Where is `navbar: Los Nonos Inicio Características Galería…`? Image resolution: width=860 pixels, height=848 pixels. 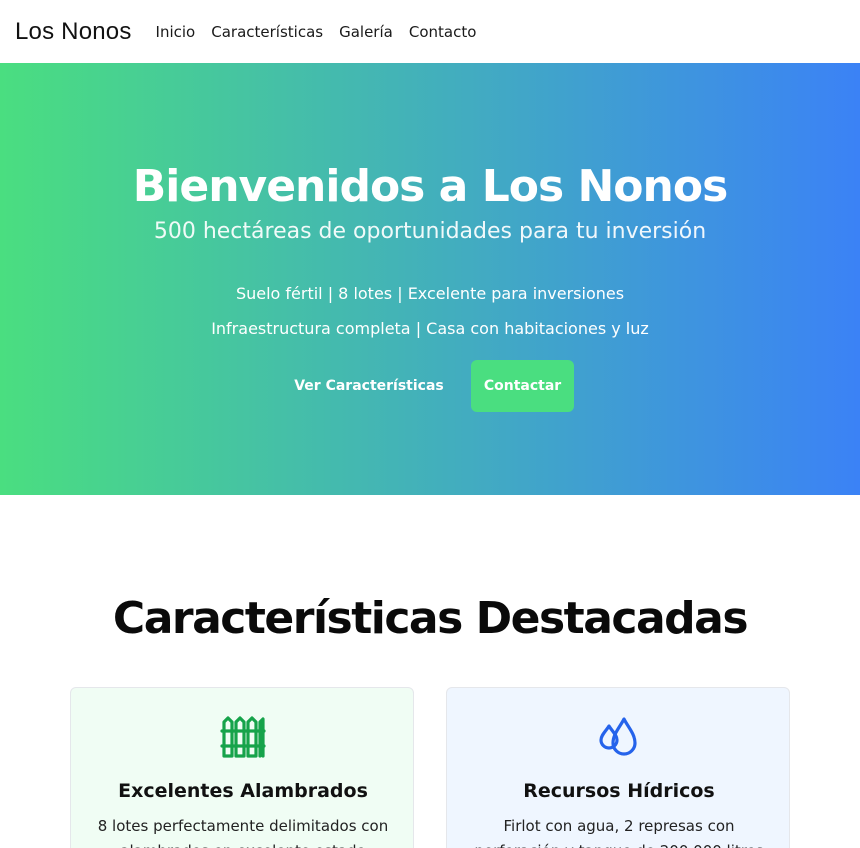
navbar: Los Nonos Inicio Características Galería… is located at coordinates (430, 31).